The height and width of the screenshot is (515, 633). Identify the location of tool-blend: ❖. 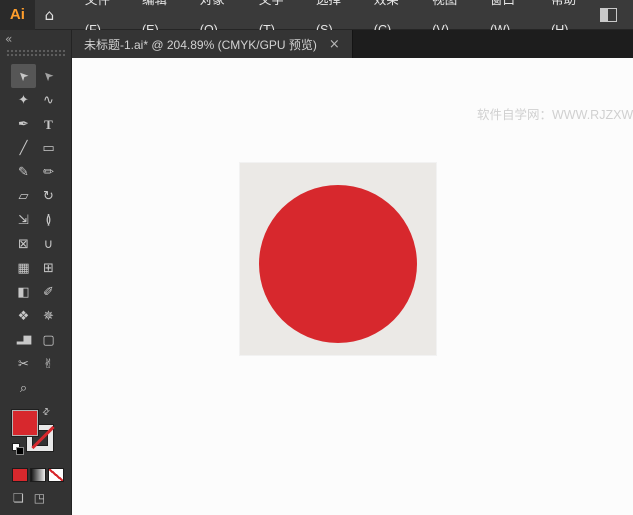
(23, 316).